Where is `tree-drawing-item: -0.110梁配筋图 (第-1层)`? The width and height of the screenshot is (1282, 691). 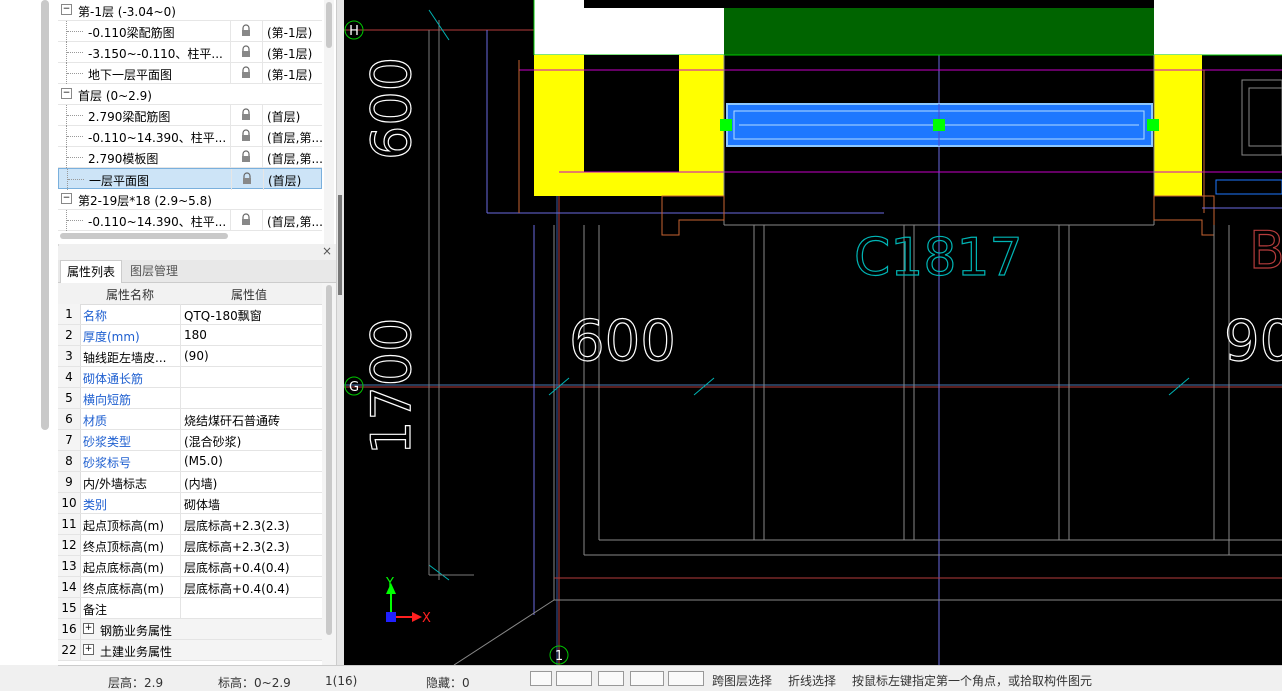
tree-drawing-item: -0.110梁配筋图 (第-1层) is located at coordinates (190, 31).